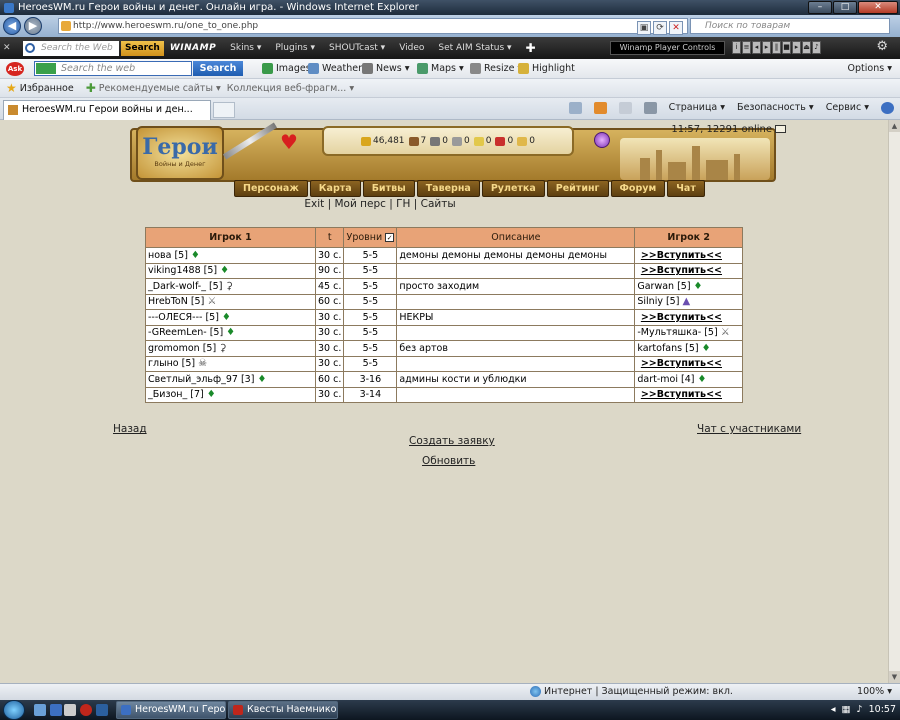 The width and height of the screenshot is (900, 720). What do you see at coordinates (697, 108) in the screenshot?
I see `page-menu: Страница ▾` at bounding box center [697, 108].